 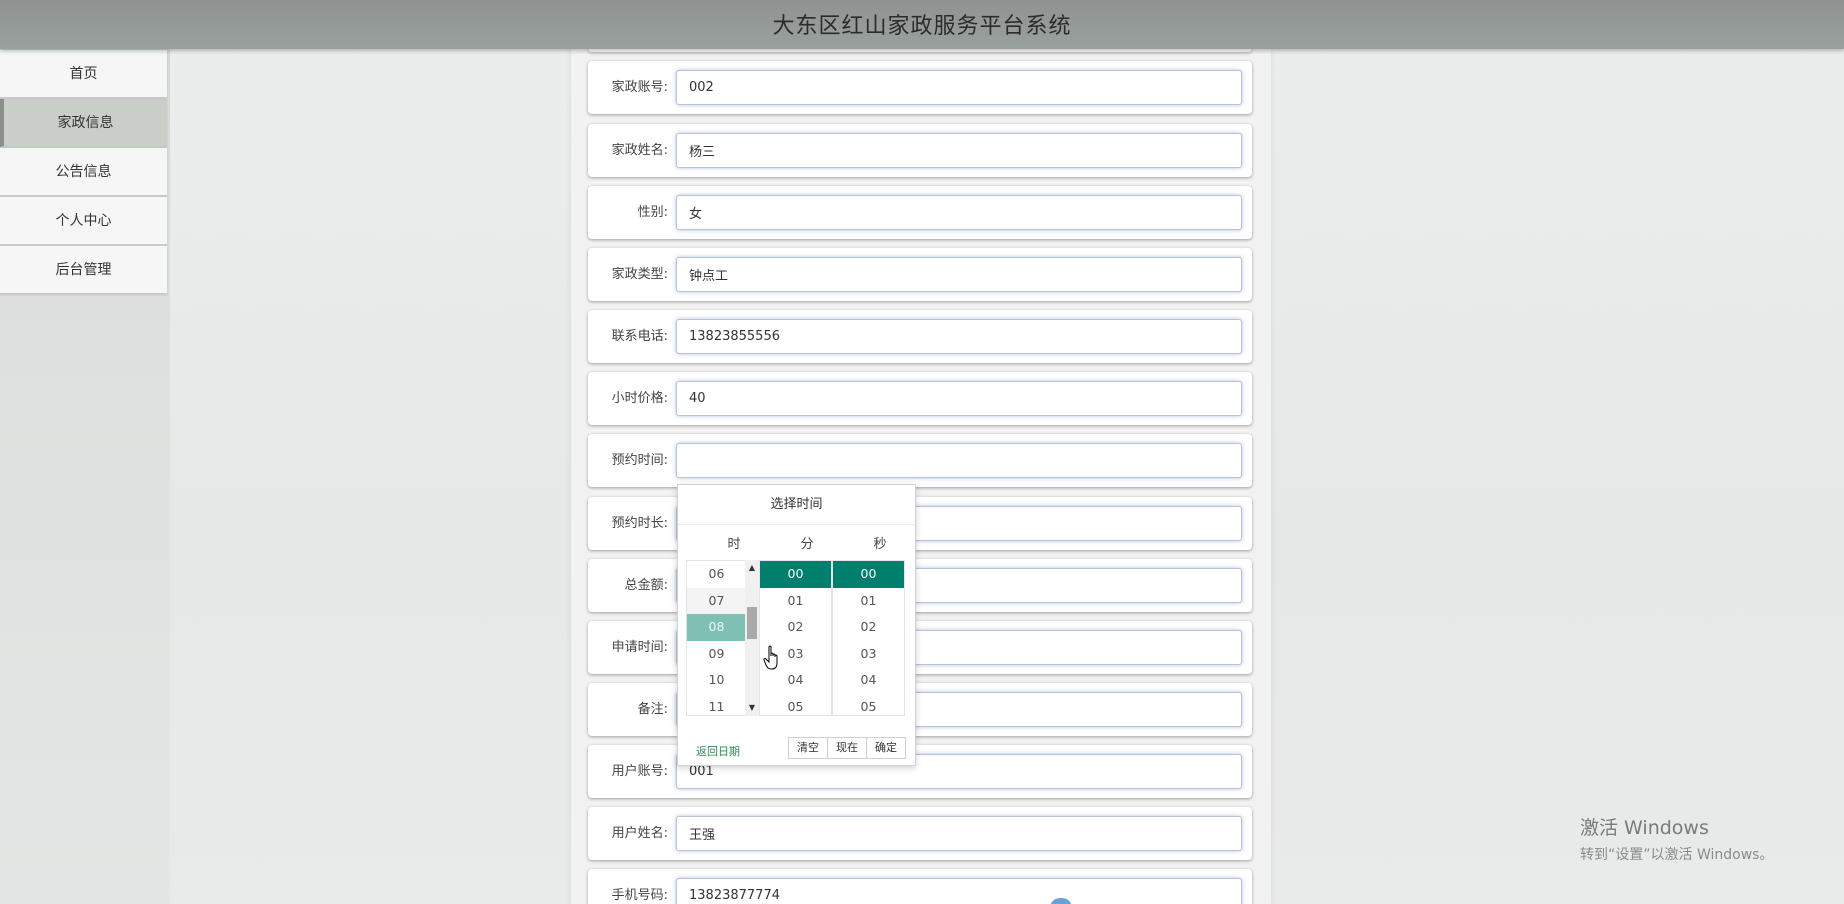 I want to click on field-label: 用户姓名:, so click(x=639, y=833).